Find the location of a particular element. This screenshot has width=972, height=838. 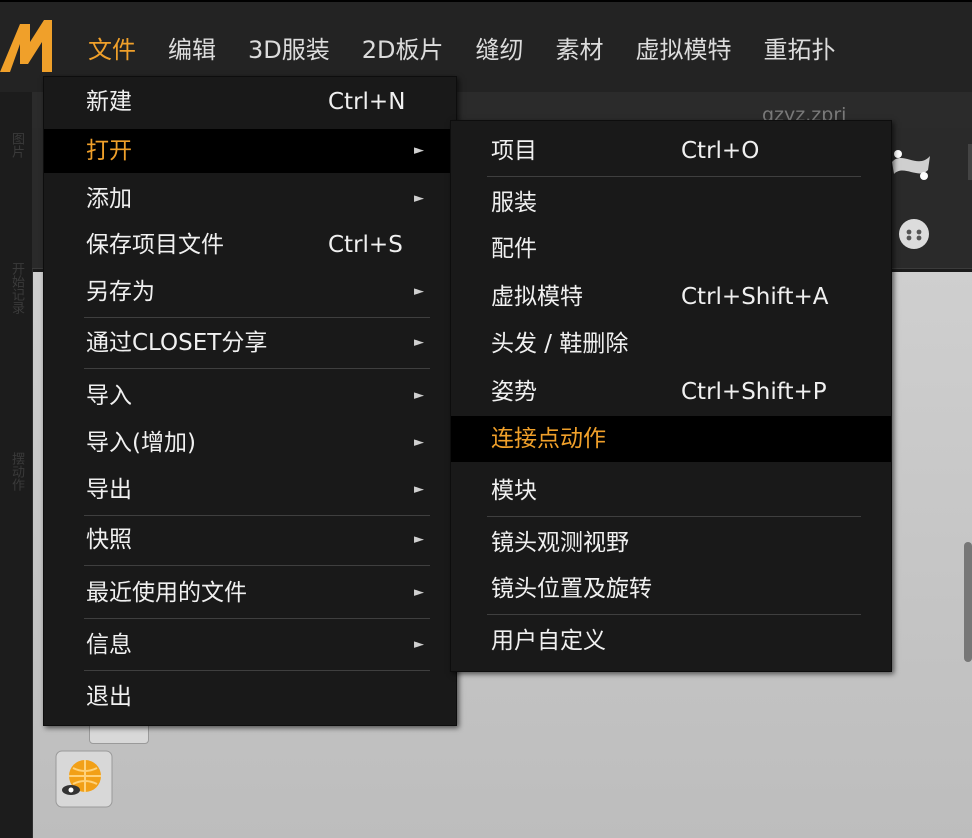

open-submenu-item-label: 姿势 is located at coordinates (514, 392).